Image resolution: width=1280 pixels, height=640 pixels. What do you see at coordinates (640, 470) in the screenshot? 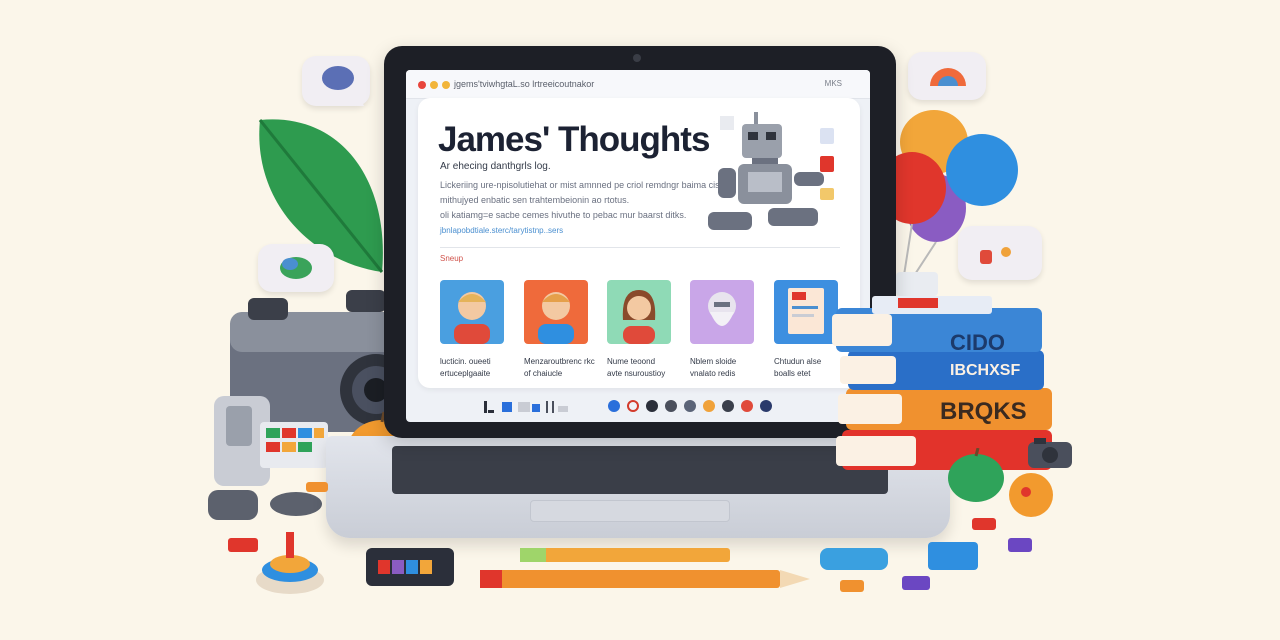
I see `laptop-keyboard` at bounding box center [640, 470].